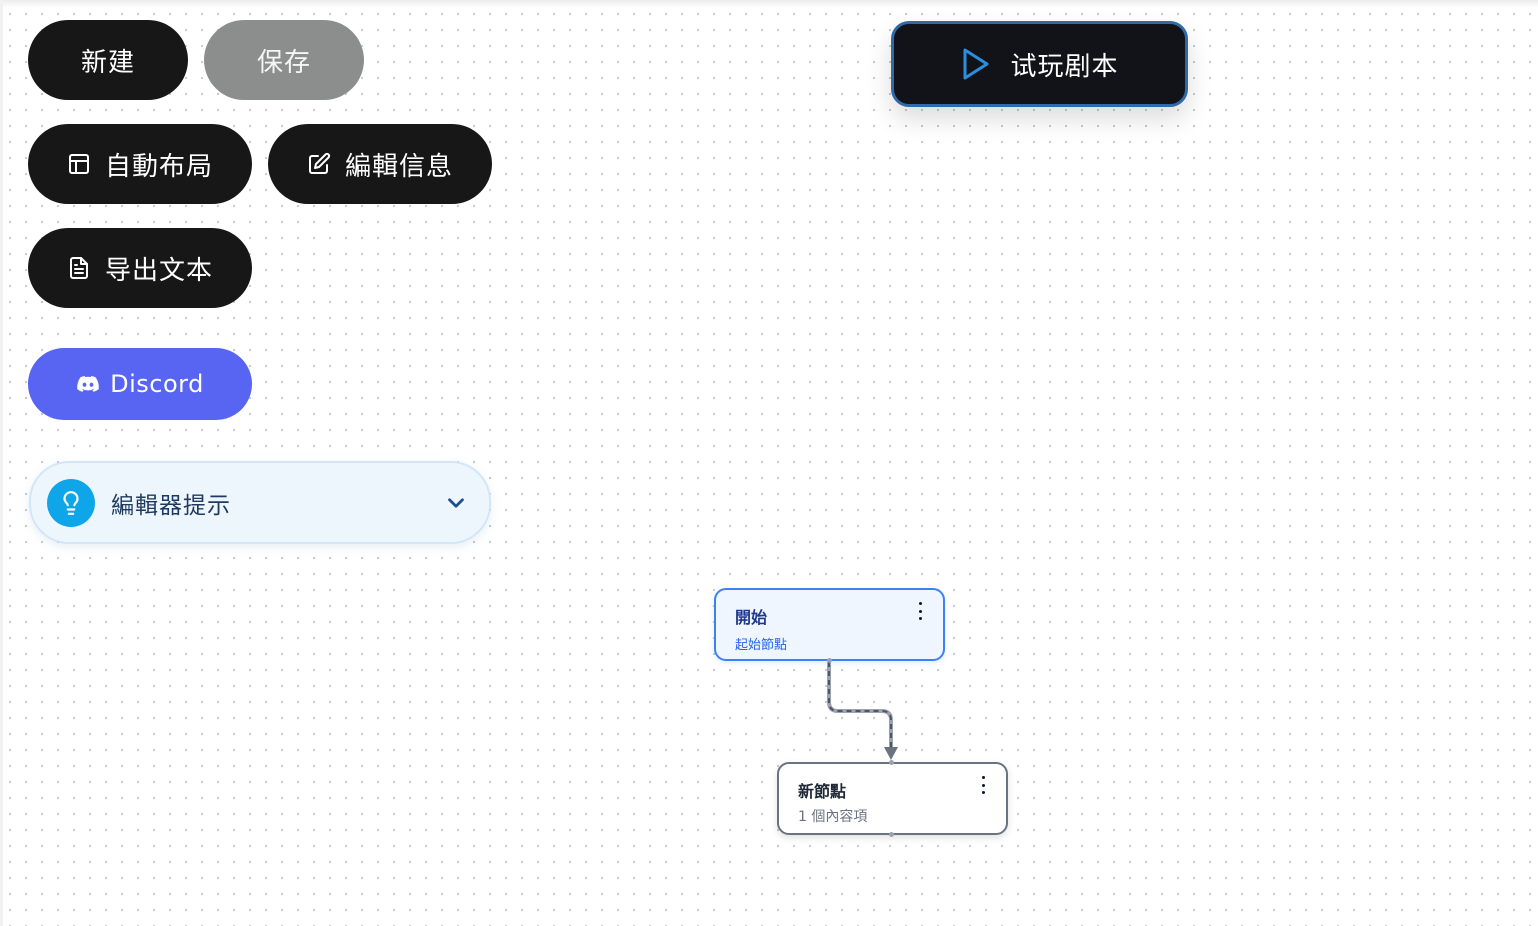 The height and width of the screenshot is (926, 1538). I want to click on layout-icon, so click(79, 164).